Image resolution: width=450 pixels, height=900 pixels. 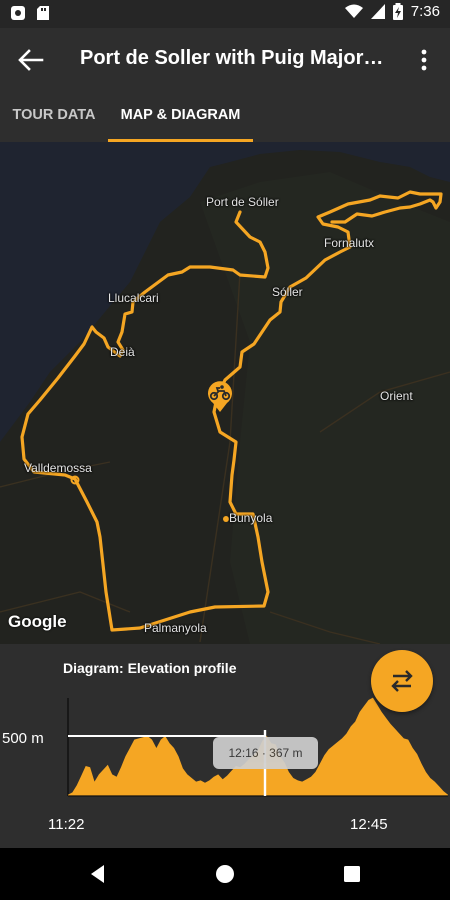 What do you see at coordinates (98, 874) in the screenshot?
I see `nav-back-icon` at bounding box center [98, 874].